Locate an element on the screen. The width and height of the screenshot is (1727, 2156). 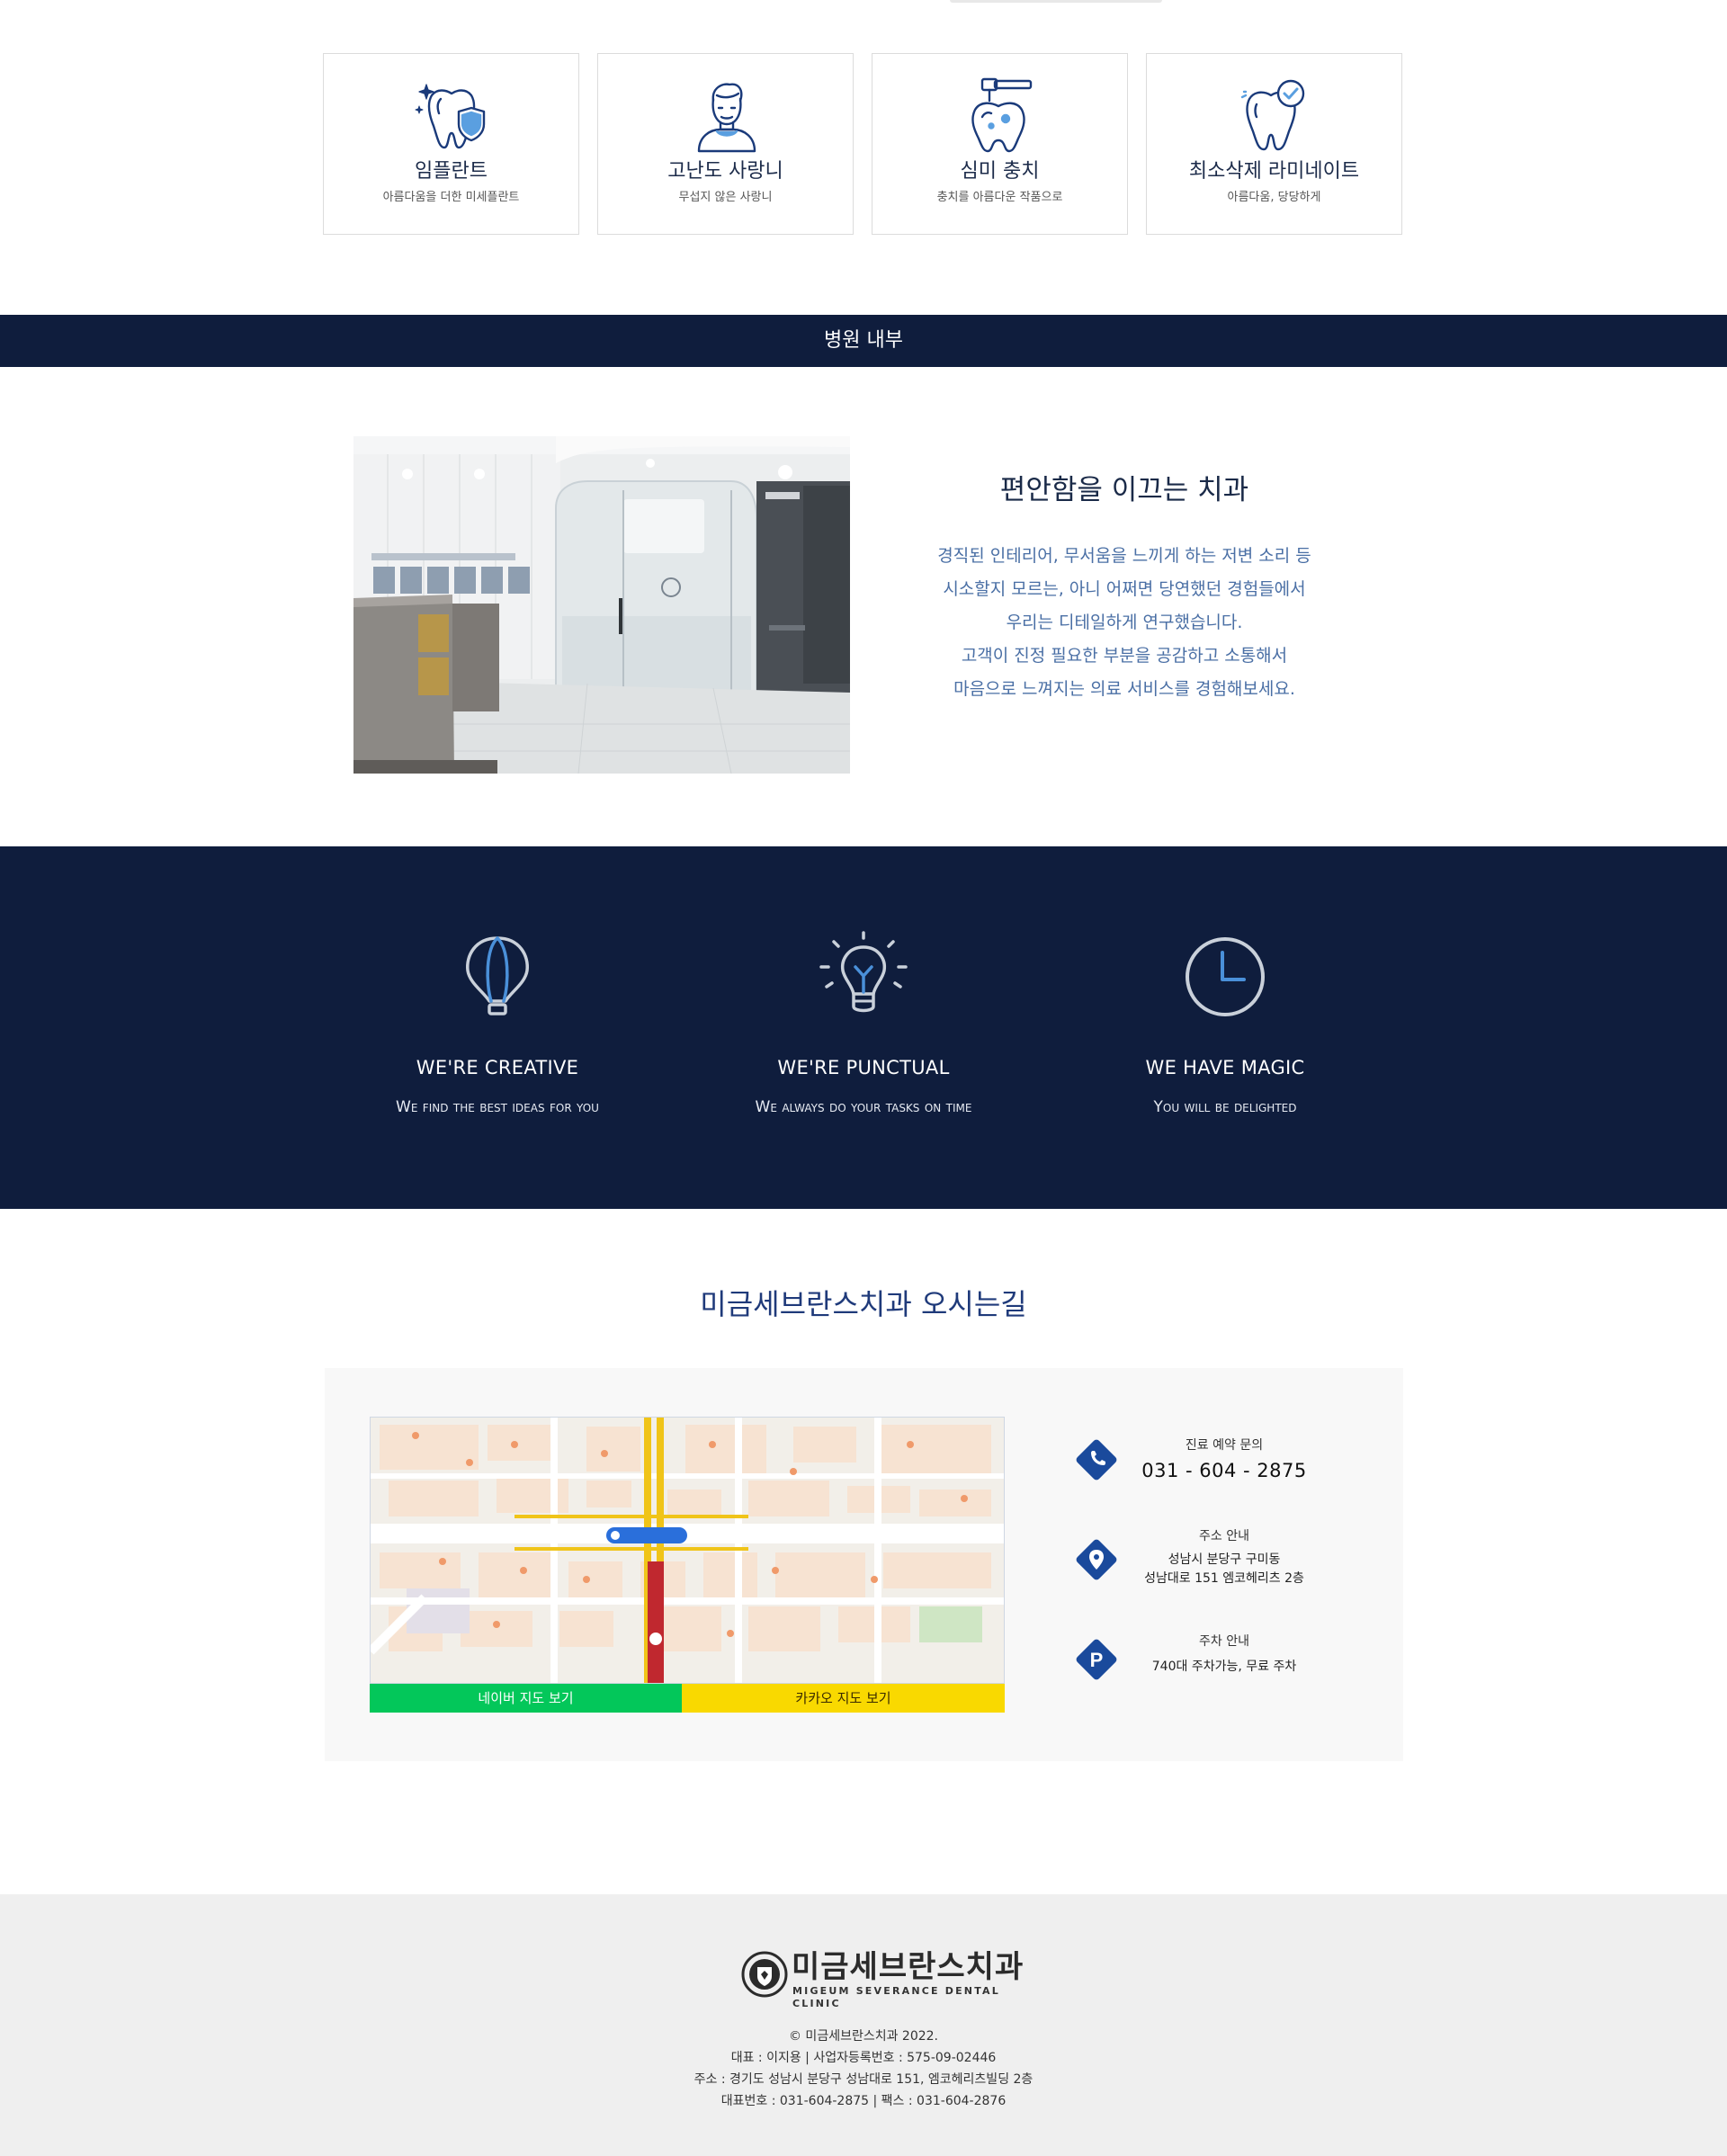
parking-value: 740대 주차가능, 무료 주차 is located at coordinates (1224, 1666).